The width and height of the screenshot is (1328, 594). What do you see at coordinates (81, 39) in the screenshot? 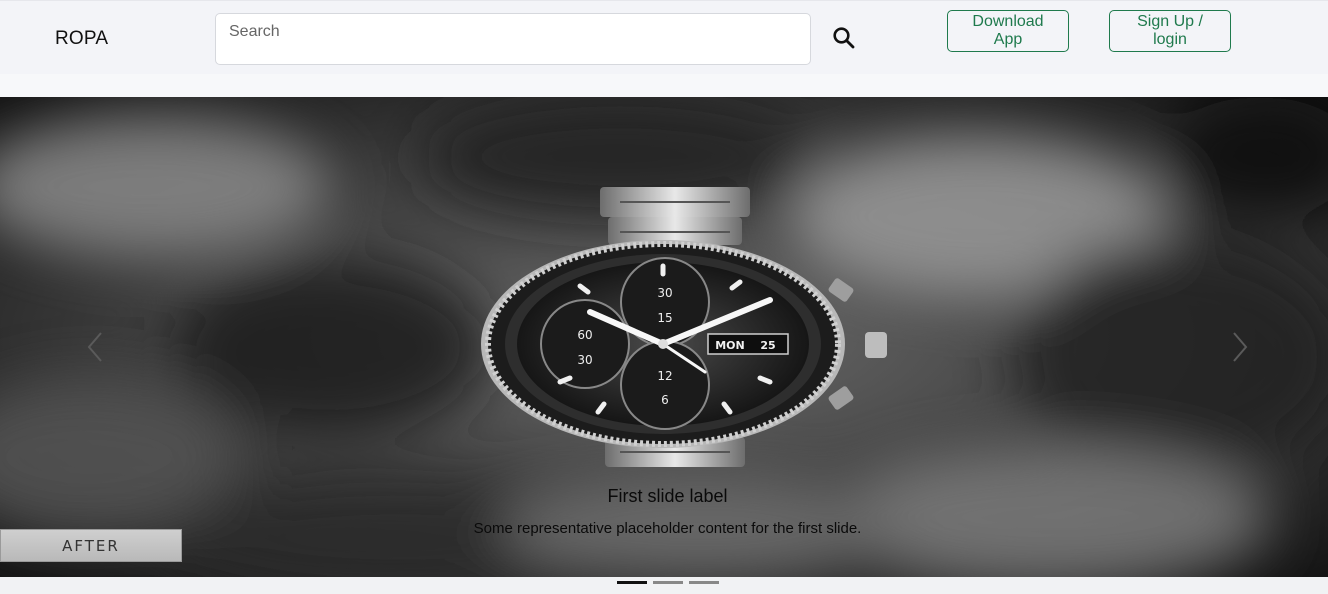
I see `brand-logo: ROPA` at bounding box center [81, 39].